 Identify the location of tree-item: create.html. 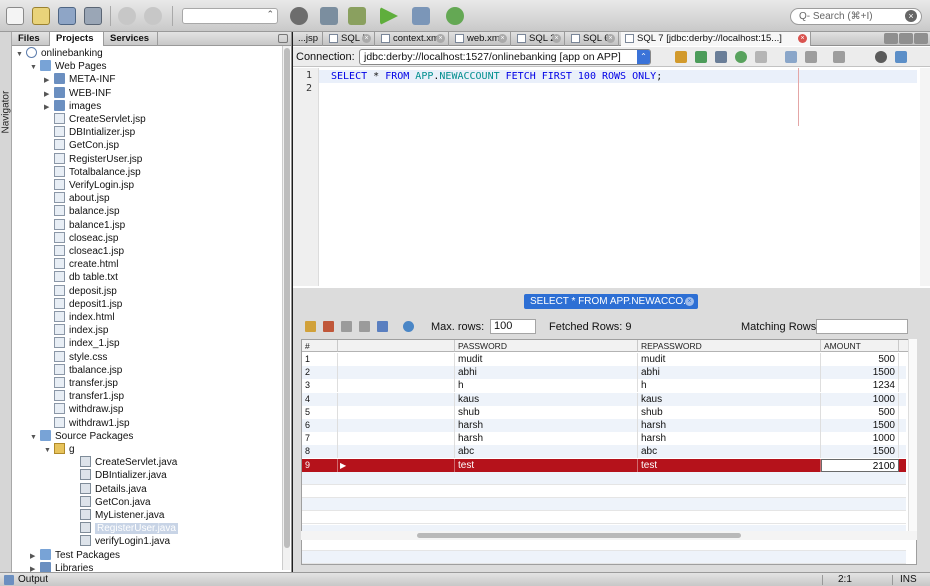
(81, 264).